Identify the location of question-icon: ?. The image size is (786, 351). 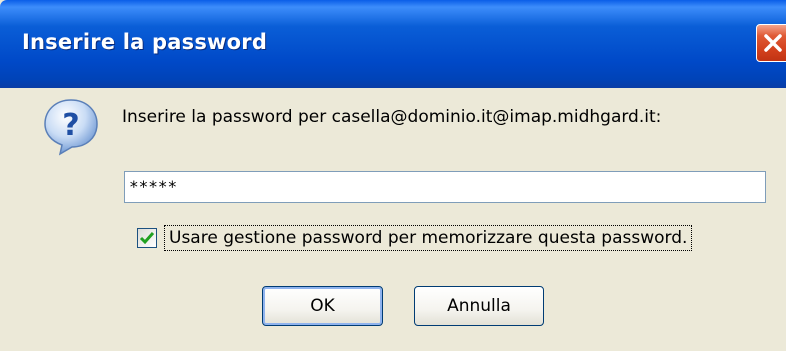
(71, 127).